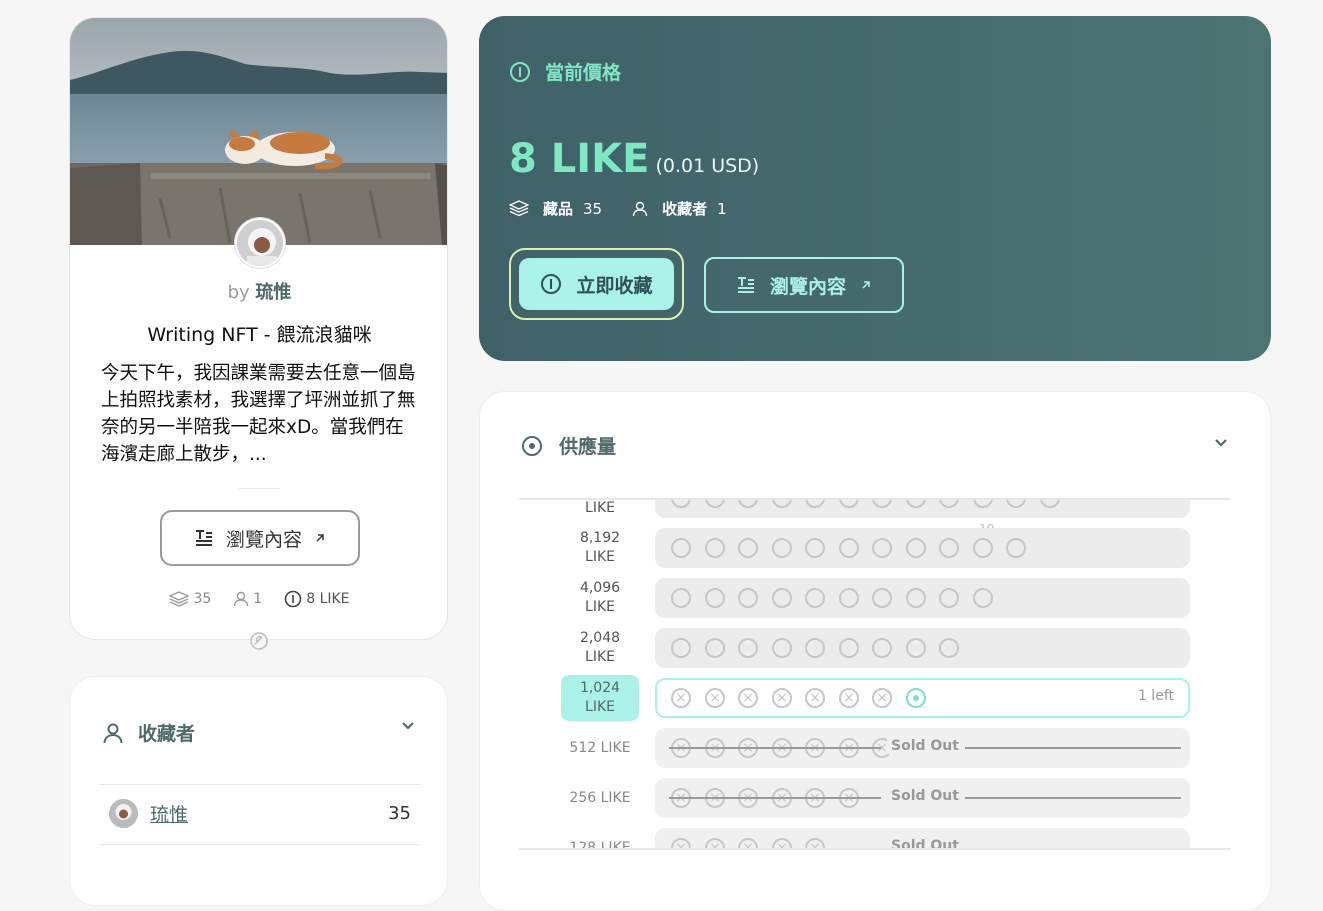 The height and width of the screenshot is (911, 1323). What do you see at coordinates (238, 292) in the screenshot?
I see `by-prefix: by` at bounding box center [238, 292].